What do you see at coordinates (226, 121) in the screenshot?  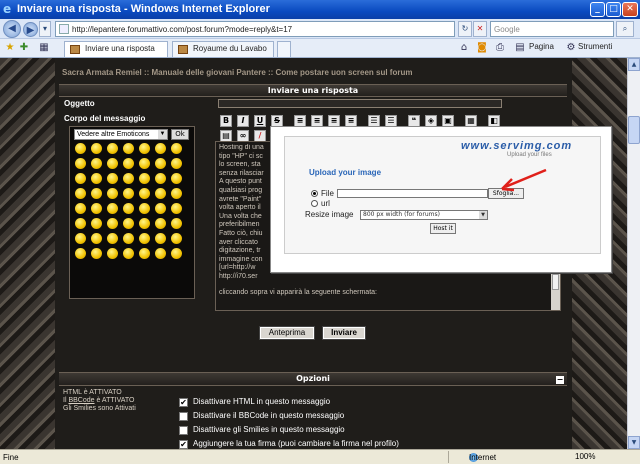 I see `bold-button: B` at bounding box center [226, 121].